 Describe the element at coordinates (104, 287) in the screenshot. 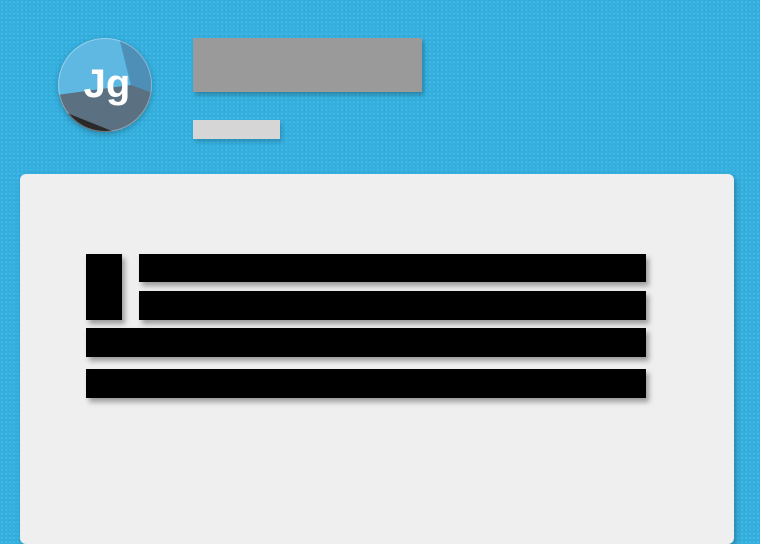

I see `redacted-glyph-block` at that location.